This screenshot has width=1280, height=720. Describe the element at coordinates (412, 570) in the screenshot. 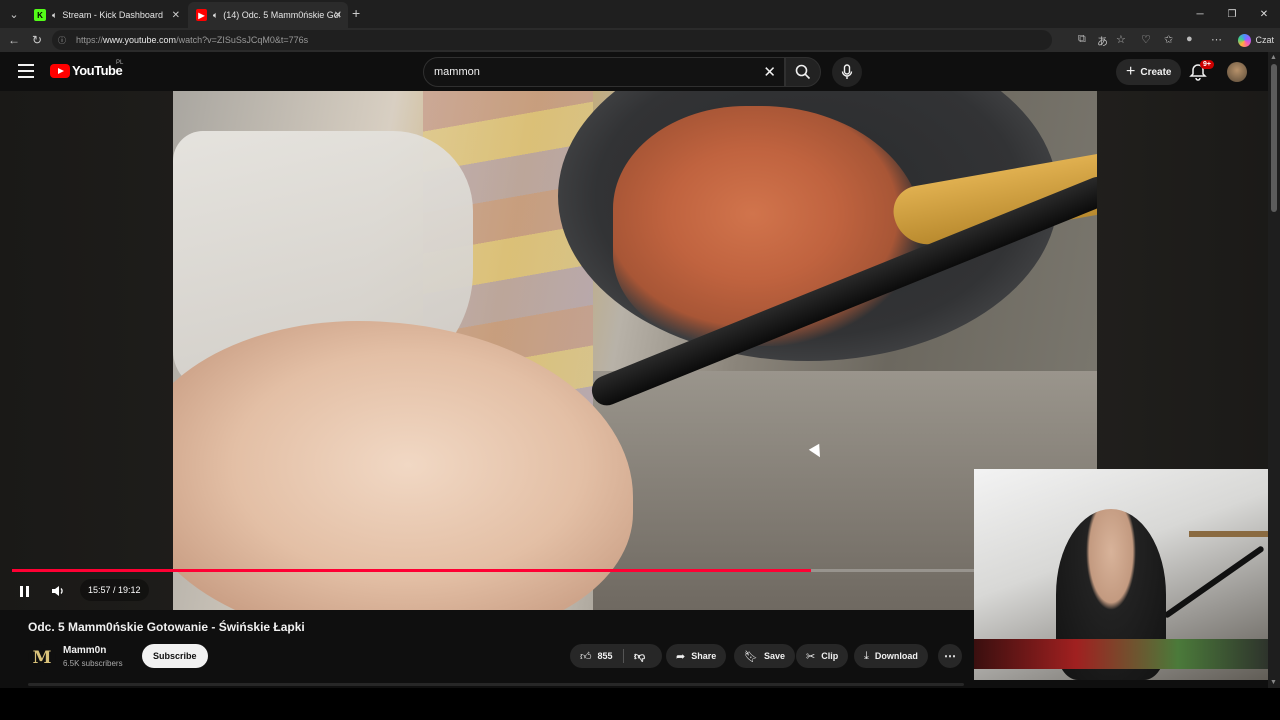

I see `progress-played` at that location.